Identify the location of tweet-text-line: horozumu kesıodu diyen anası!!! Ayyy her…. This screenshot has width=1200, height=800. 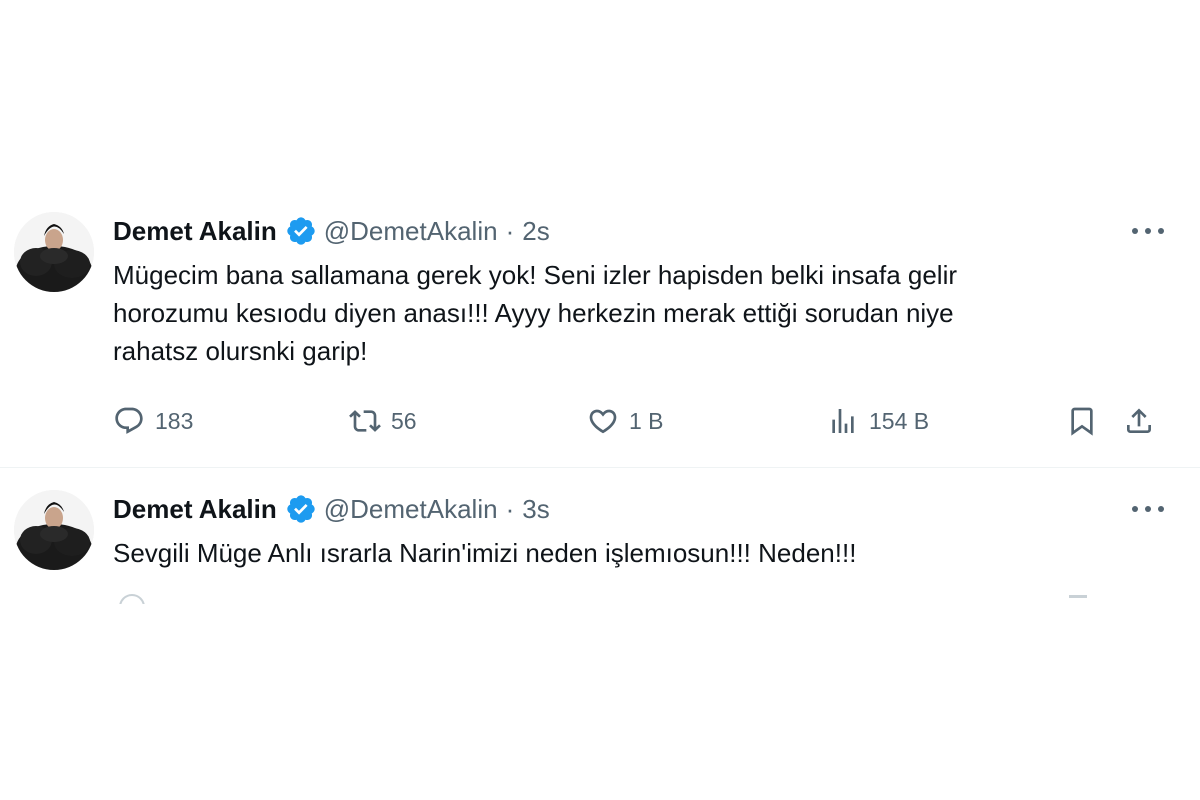
(533, 313).